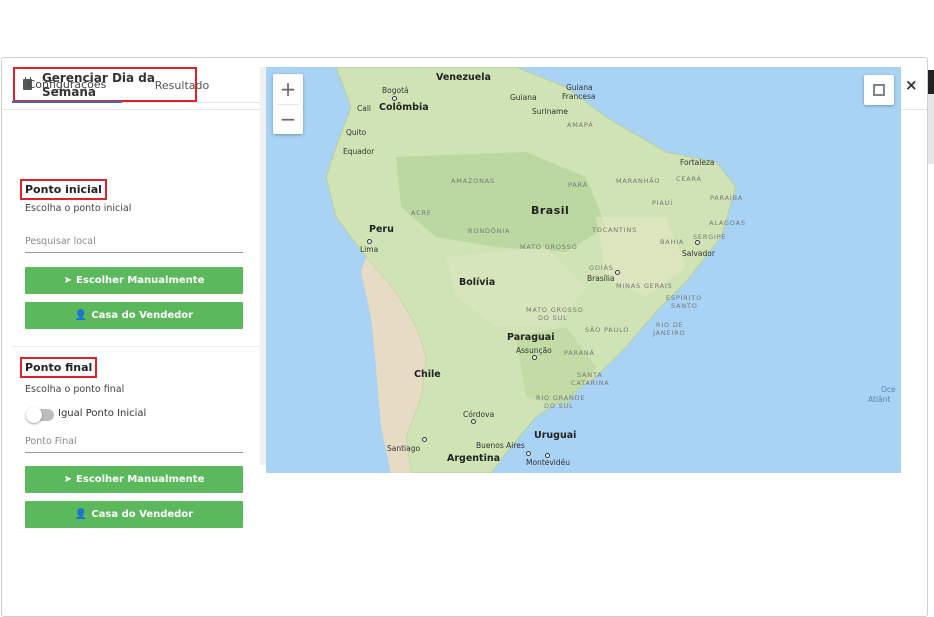 The width and height of the screenshot is (934, 617). What do you see at coordinates (689, 179) in the screenshot?
I see `map-label-ceara: CEARÁ` at bounding box center [689, 179].